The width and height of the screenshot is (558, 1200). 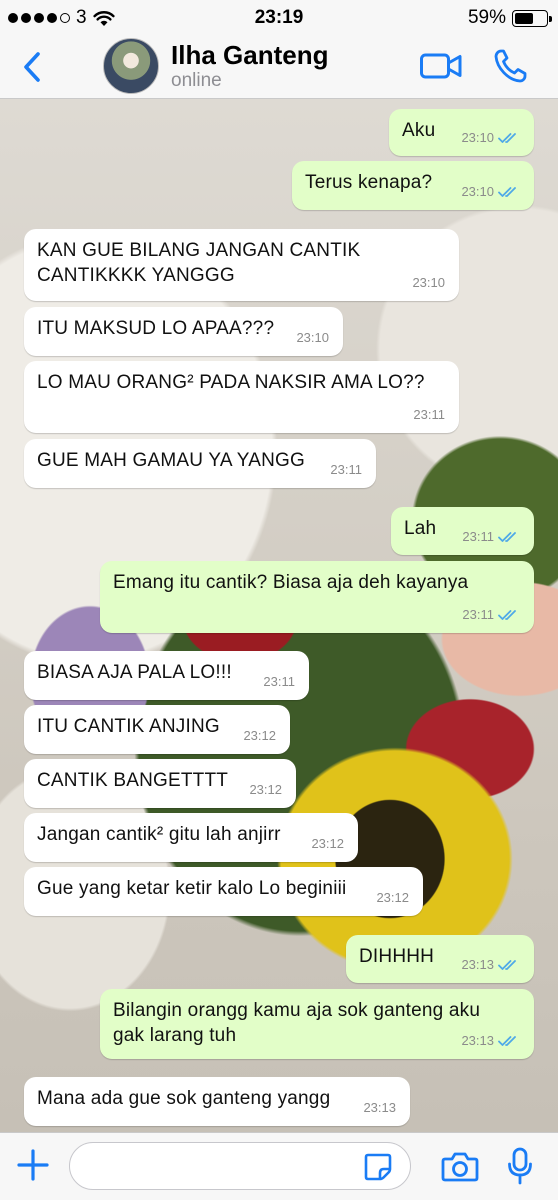 What do you see at coordinates (509, 18) in the screenshot?
I see `battery-status: 59%` at bounding box center [509, 18].